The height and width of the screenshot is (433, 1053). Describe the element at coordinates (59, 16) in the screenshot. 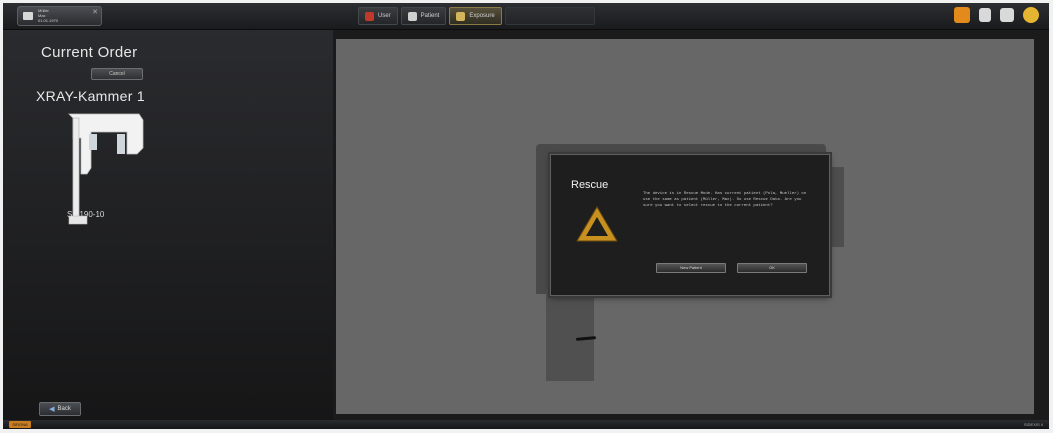

I see `patient-chip: Müller Max 01.01.1970 ✕` at that location.